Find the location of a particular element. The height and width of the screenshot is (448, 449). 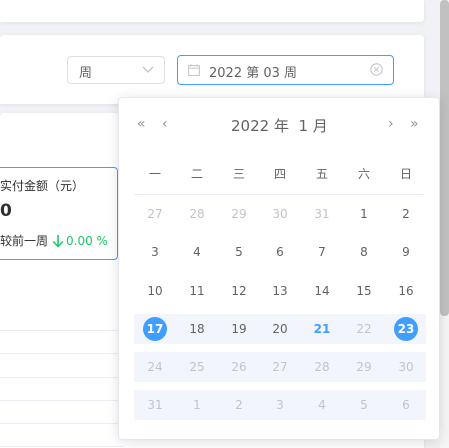

calendar-day: 22 is located at coordinates (364, 329).